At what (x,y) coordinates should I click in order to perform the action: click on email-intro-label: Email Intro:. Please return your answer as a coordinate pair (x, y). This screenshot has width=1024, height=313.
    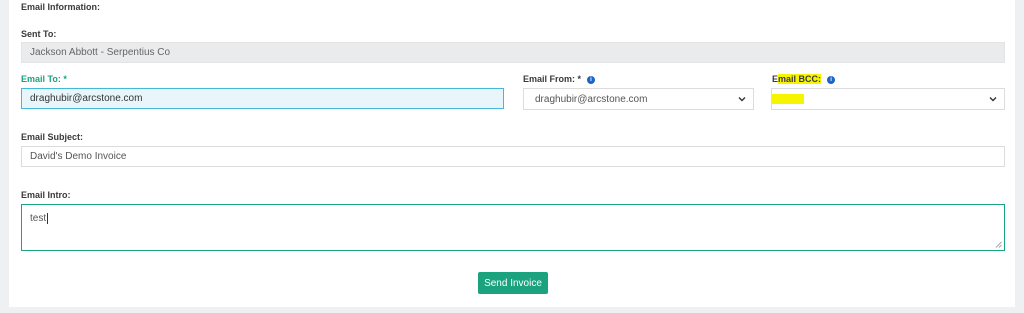
    Looking at the image, I should click on (46, 195).